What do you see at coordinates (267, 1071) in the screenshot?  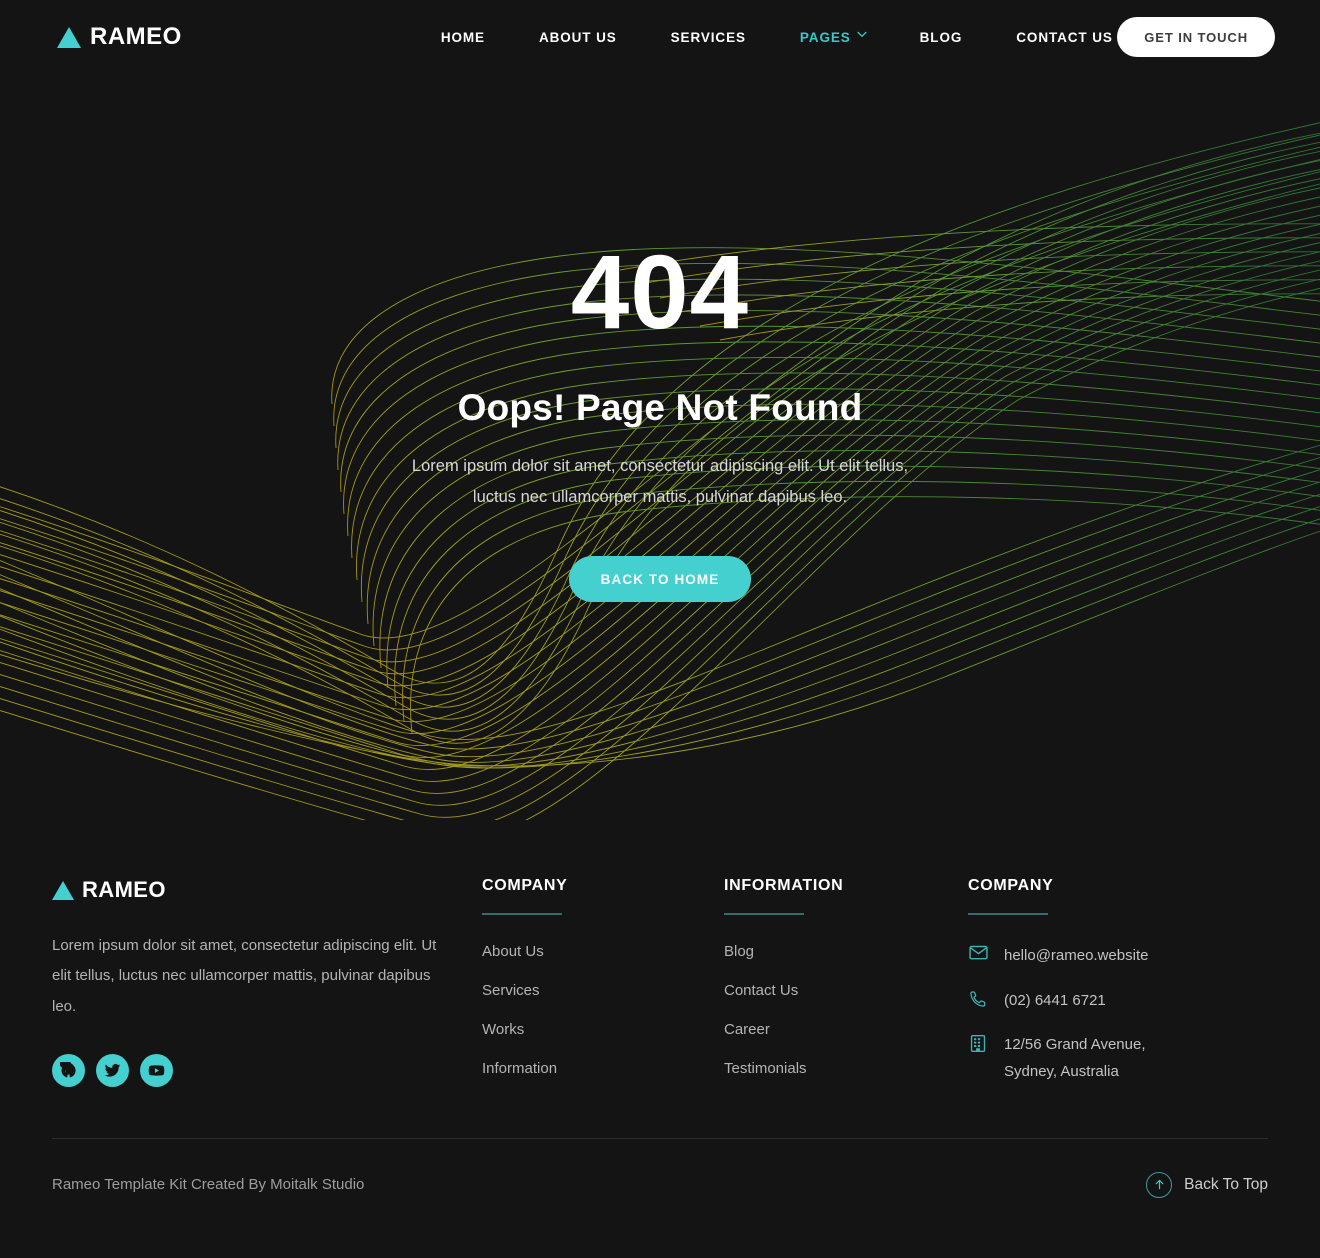 I see `social-links` at bounding box center [267, 1071].